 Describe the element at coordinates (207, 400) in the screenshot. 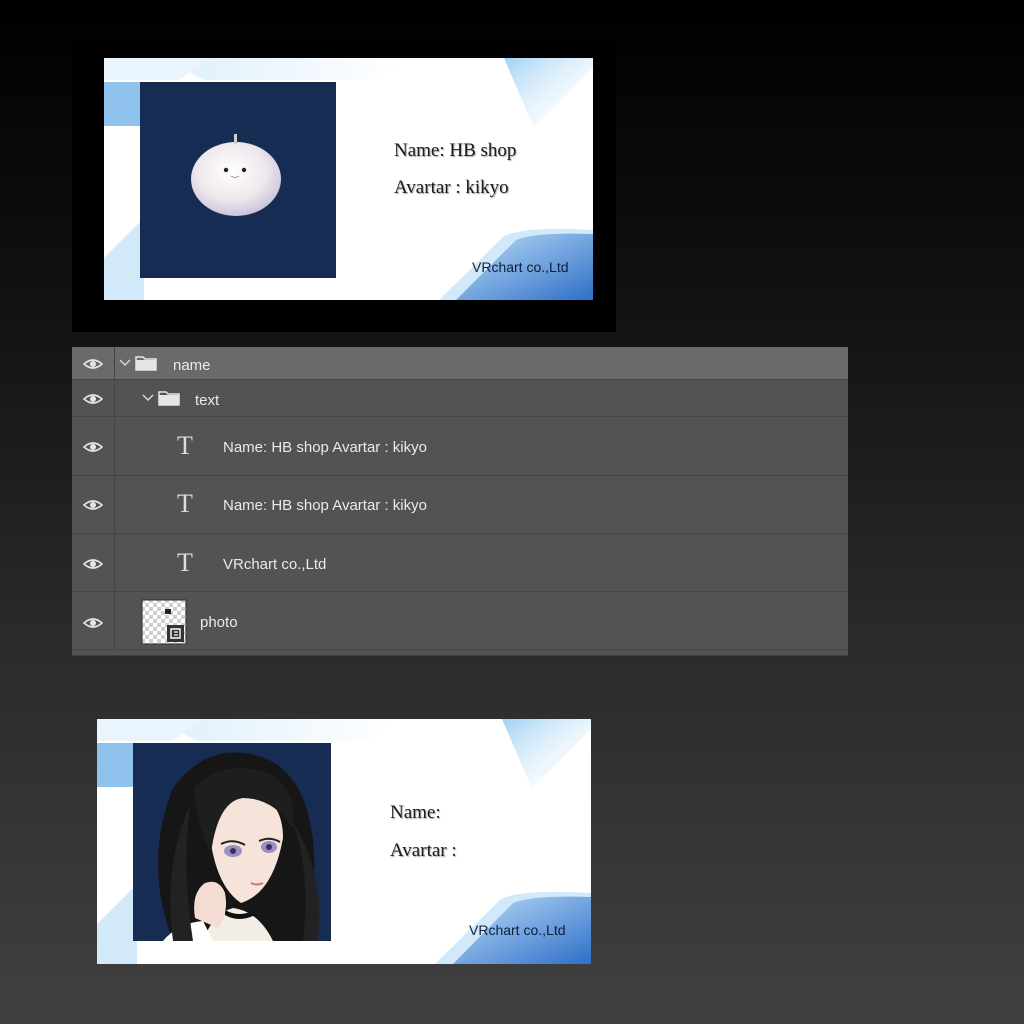

I see `layer-label: text` at that location.